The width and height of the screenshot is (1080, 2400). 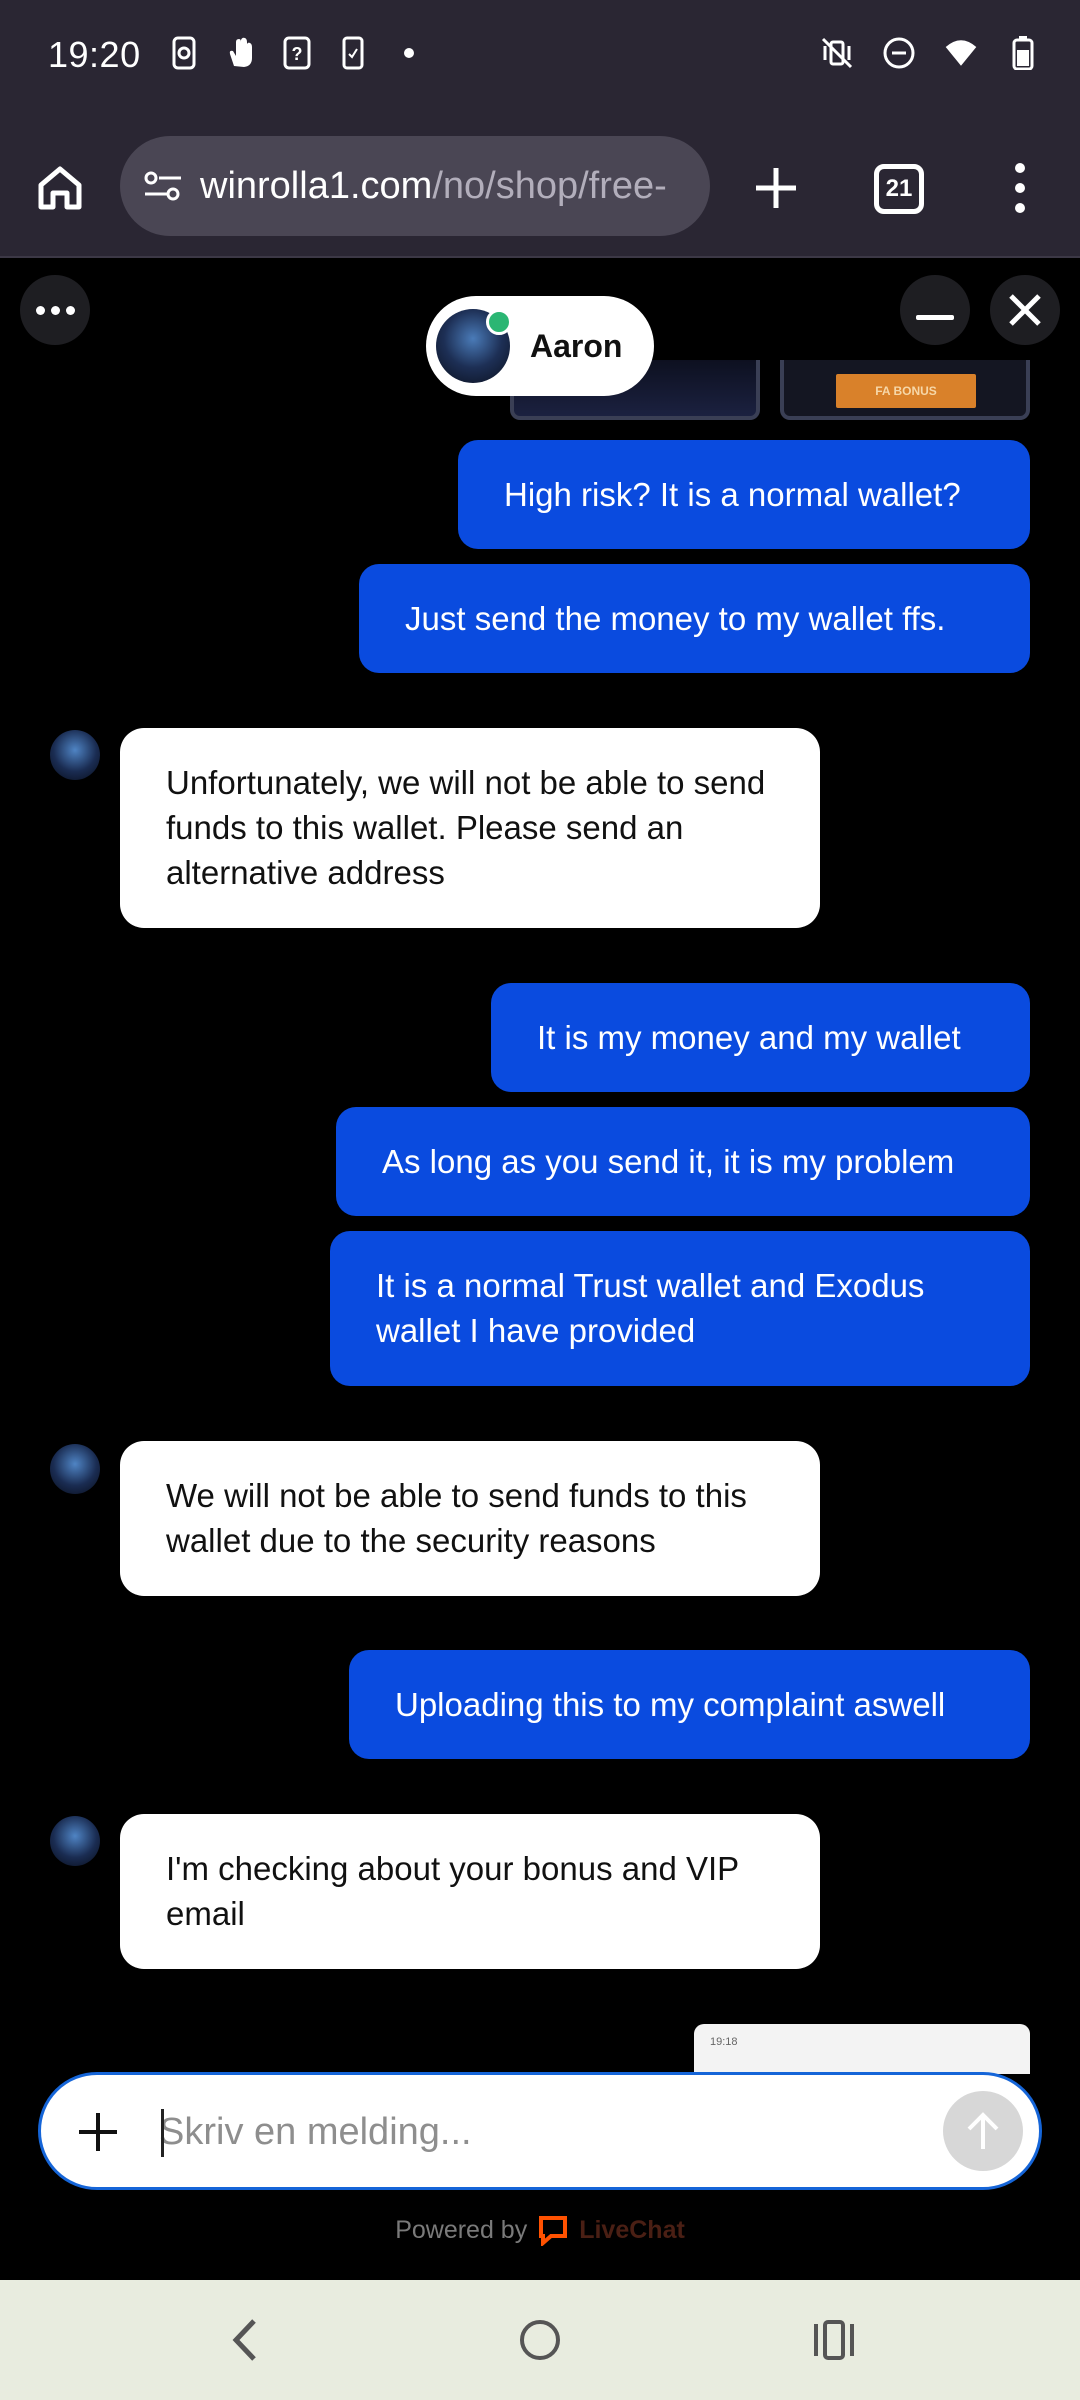 What do you see at coordinates (930, 53) in the screenshot?
I see `status-right-icons` at bounding box center [930, 53].